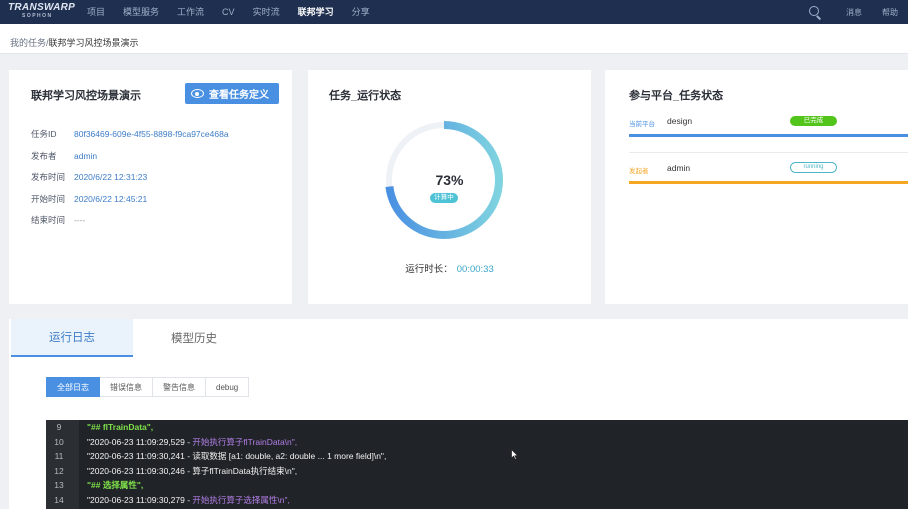 The height and width of the screenshot is (509, 908). What do you see at coordinates (44, 155) in the screenshot?
I see `task-field-key: 发布者` at bounding box center [44, 155].